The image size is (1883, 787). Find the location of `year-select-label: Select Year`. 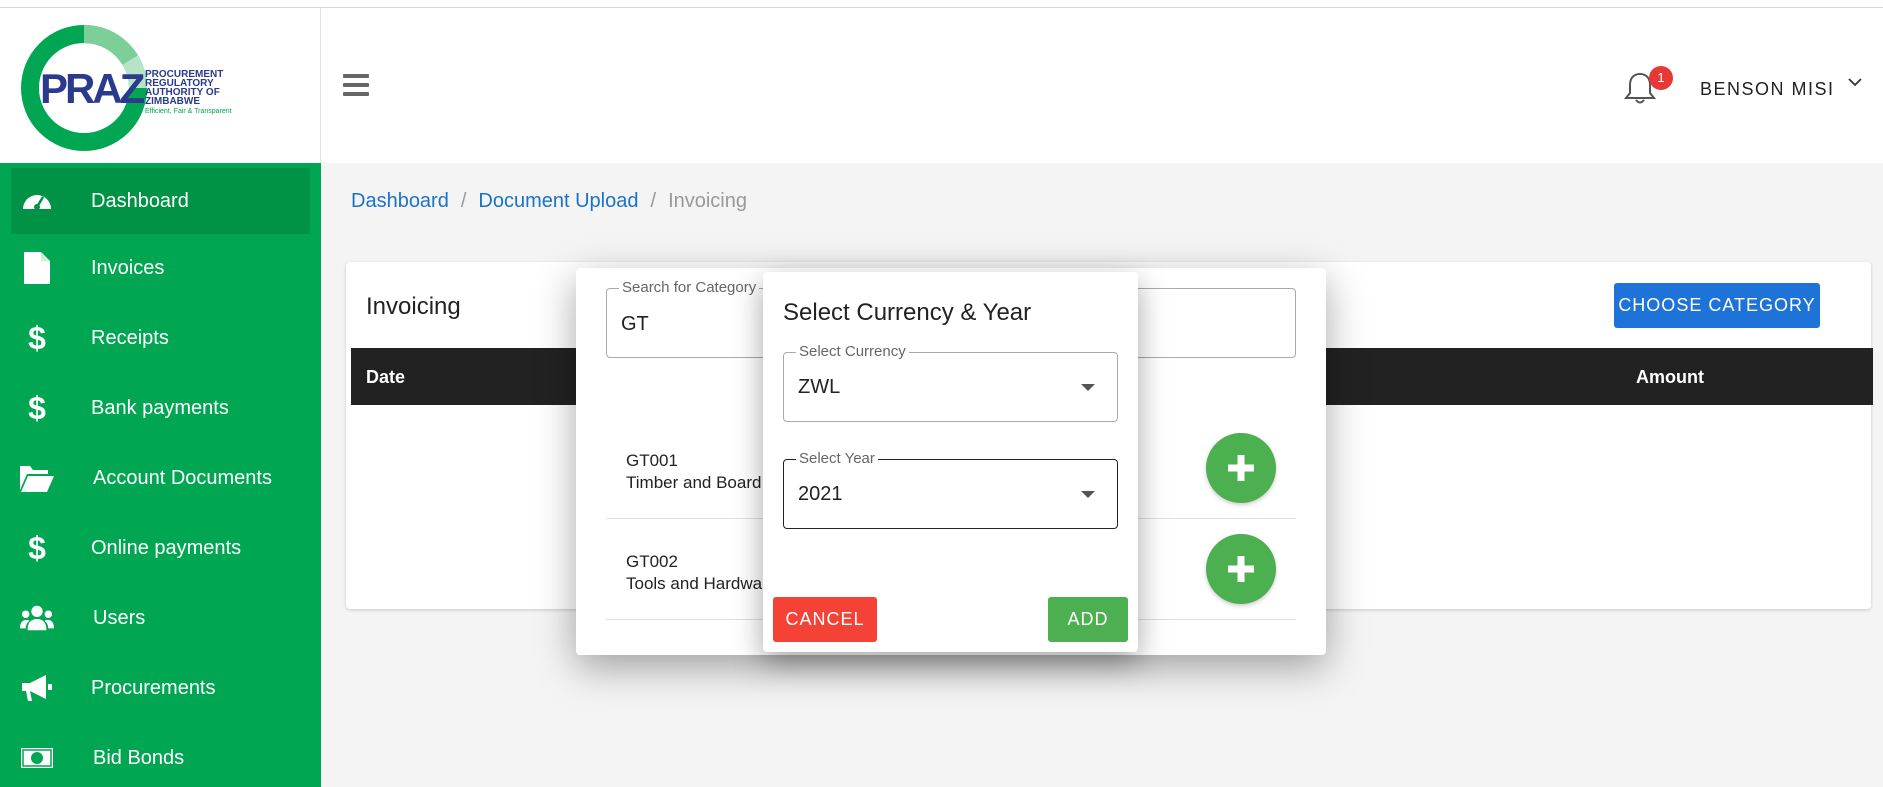

year-select-label: Select Year is located at coordinates (837, 458).